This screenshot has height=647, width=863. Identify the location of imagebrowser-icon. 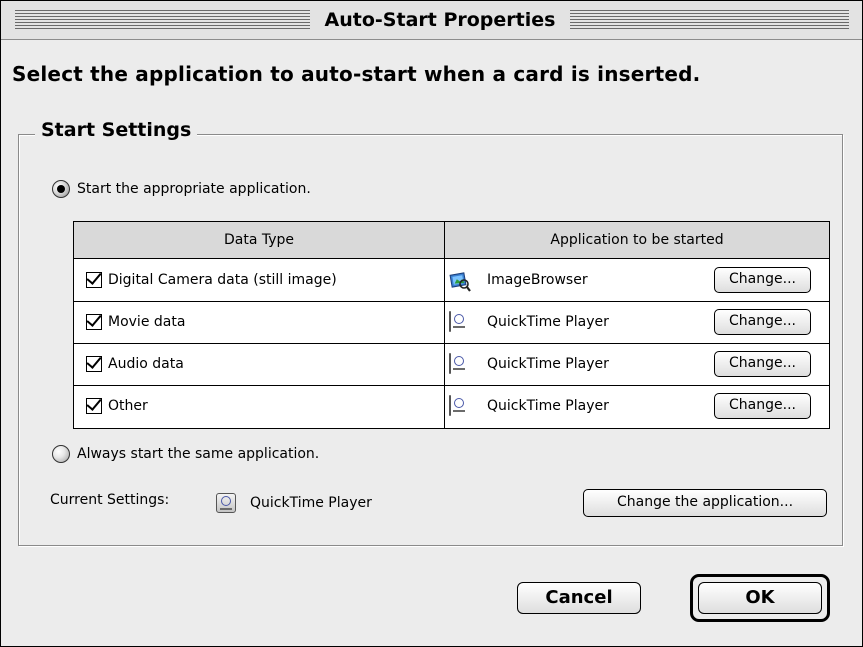
(460, 284).